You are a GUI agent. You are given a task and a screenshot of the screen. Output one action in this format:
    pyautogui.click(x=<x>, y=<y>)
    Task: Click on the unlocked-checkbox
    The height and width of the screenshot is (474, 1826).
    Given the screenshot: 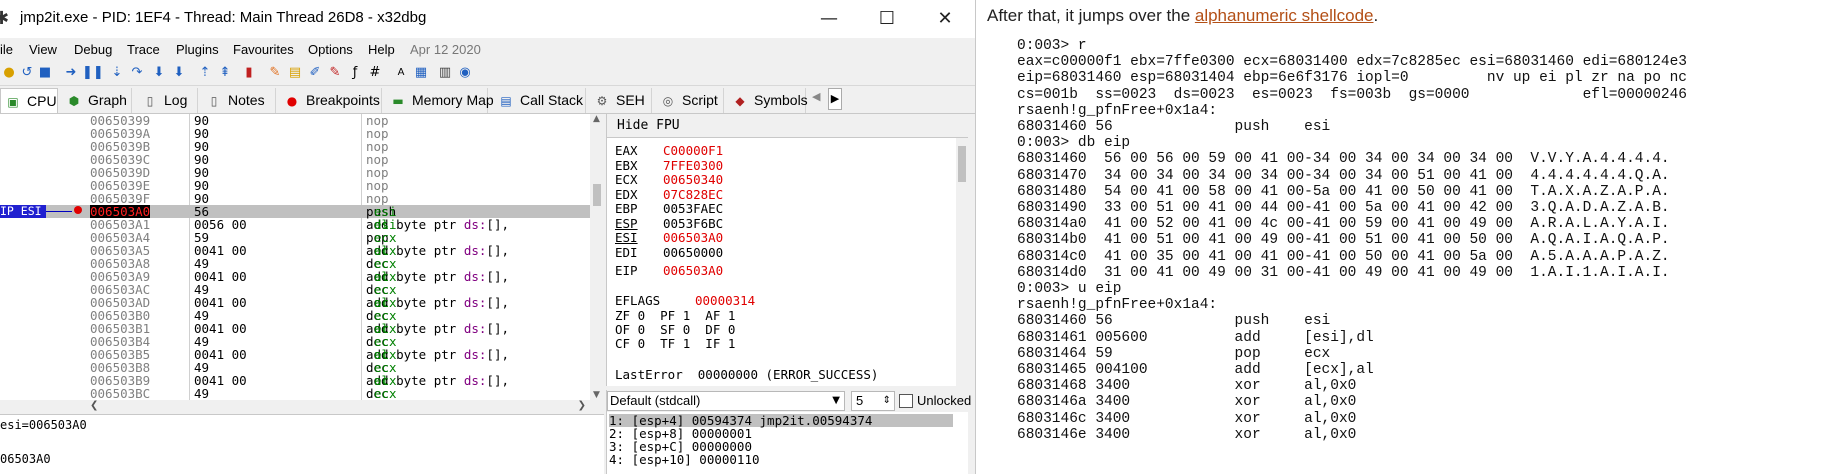 What is the action you would take?
    pyautogui.click(x=906, y=401)
    